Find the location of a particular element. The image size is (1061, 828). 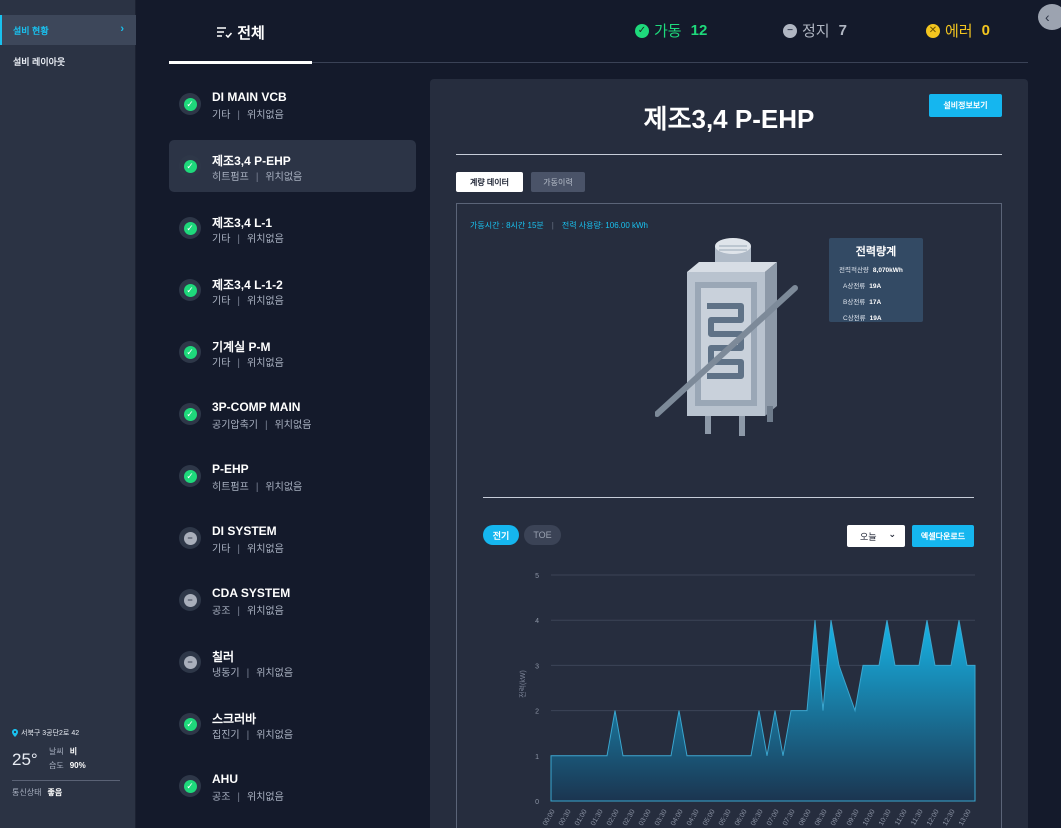

heat-pump-illustration is located at coordinates (726, 337).